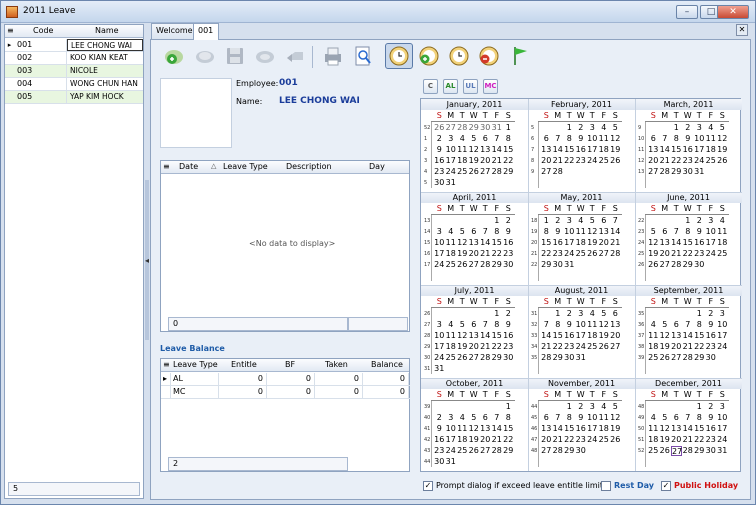  What do you see at coordinates (105, 71) in the screenshot?
I see `employee-name-cell: NICOLE` at bounding box center [105, 71].